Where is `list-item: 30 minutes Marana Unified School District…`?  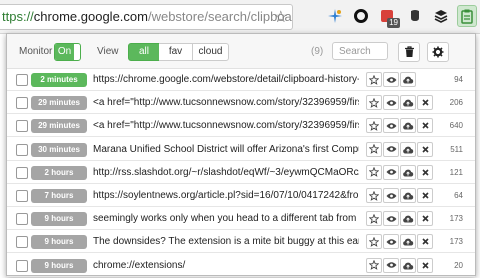
list-item: 30 minutes Marana Unified School District… is located at coordinates (241, 150).